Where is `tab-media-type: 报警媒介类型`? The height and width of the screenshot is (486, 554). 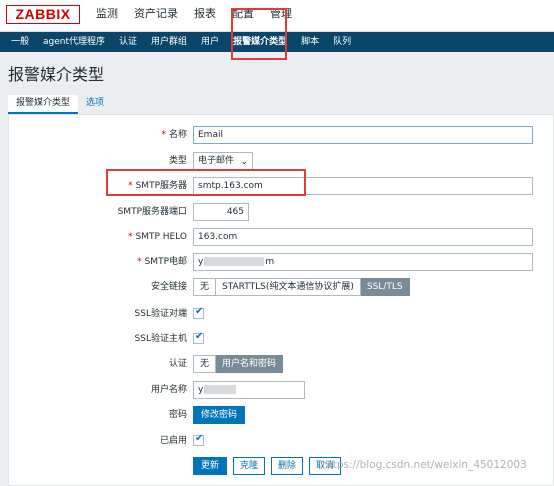 tab-media-type: 报警媒介类型 is located at coordinates (43, 104).